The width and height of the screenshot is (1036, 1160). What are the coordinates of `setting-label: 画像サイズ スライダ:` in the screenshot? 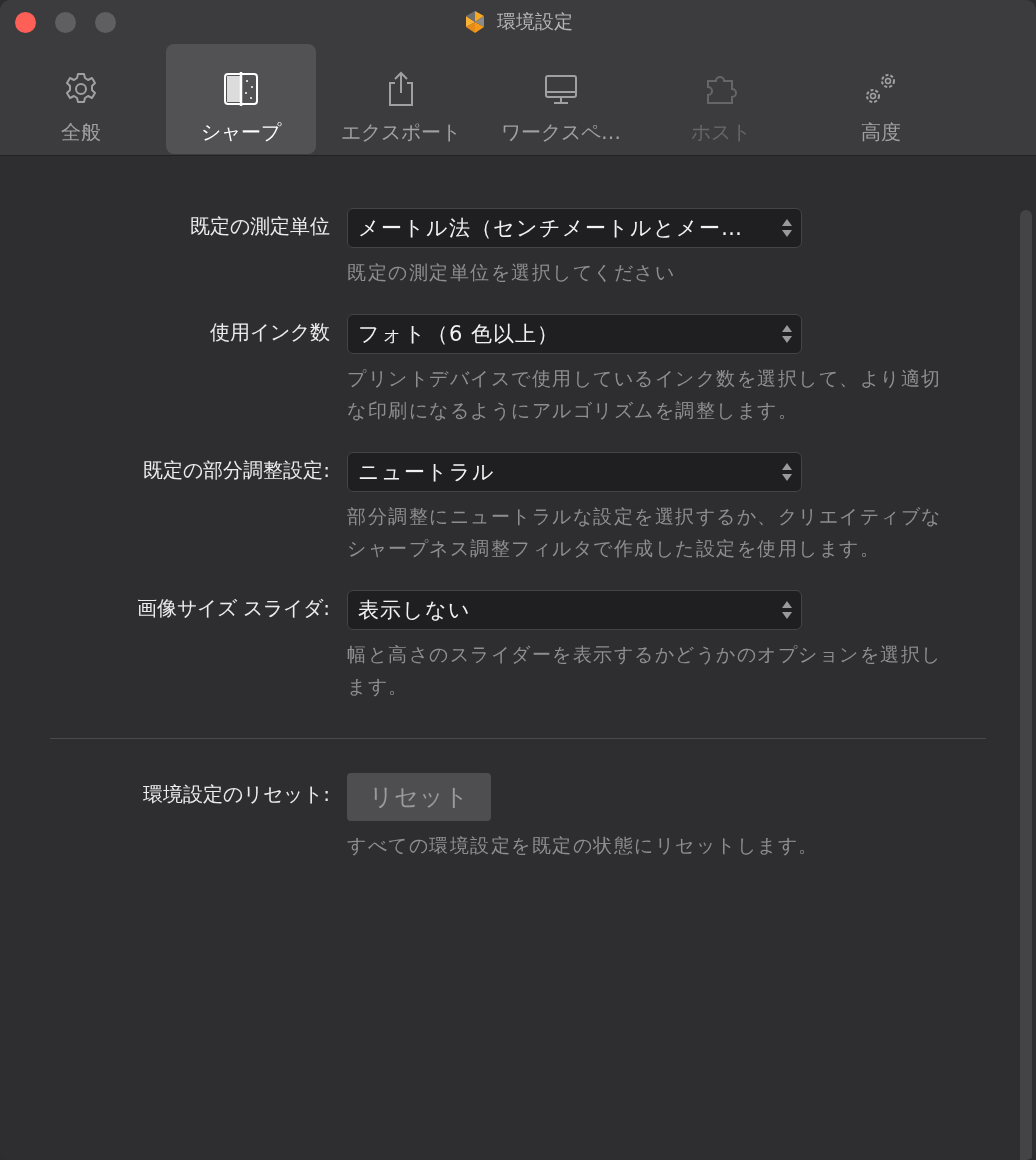 It's located at (232, 608).